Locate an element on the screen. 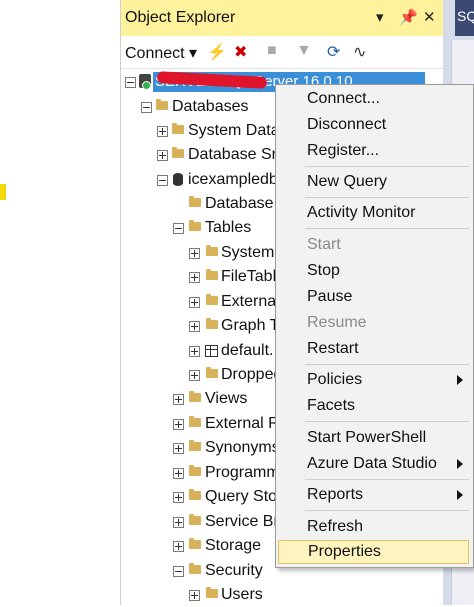 The width and height of the screenshot is (474, 607). tree-label: Synonyms is located at coordinates (242, 447).